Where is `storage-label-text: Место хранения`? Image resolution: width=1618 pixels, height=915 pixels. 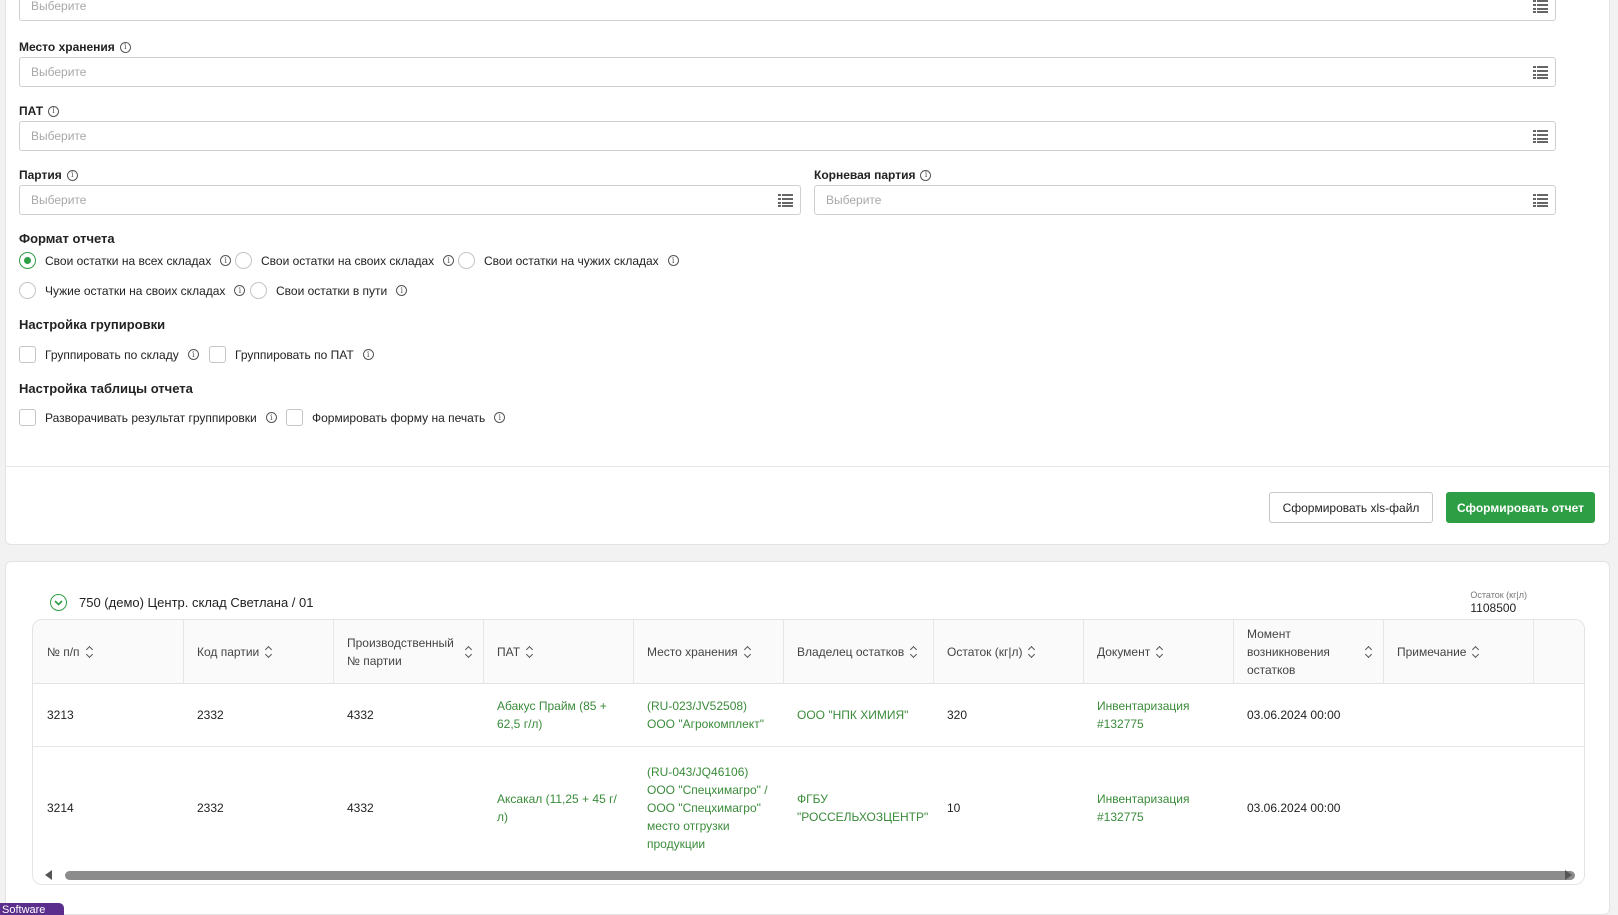
storage-label-text: Место хранения is located at coordinates (67, 47).